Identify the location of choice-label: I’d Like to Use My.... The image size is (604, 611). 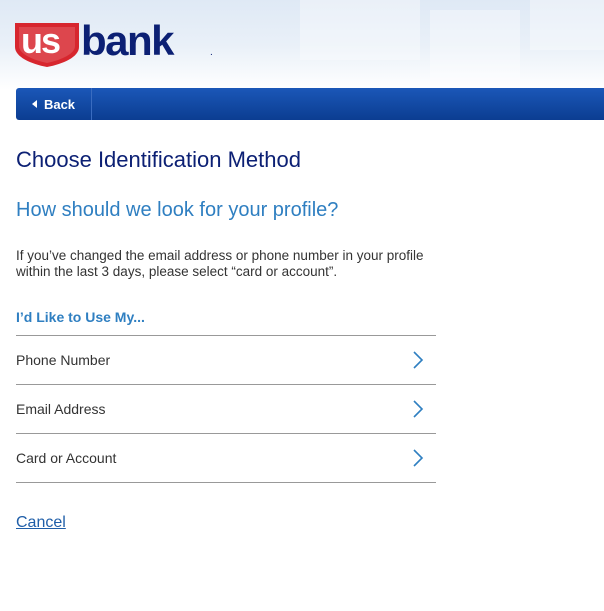
(80, 317).